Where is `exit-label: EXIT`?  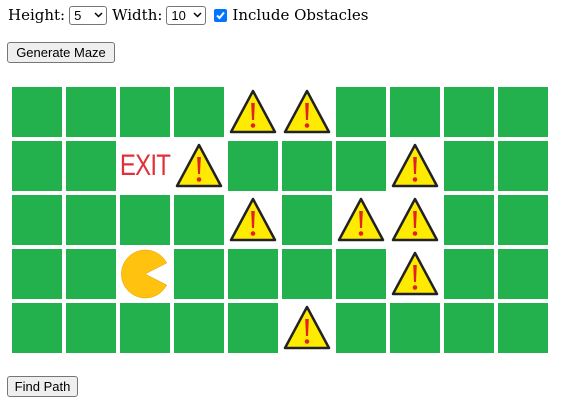
exit-label: EXIT is located at coordinates (145, 165).